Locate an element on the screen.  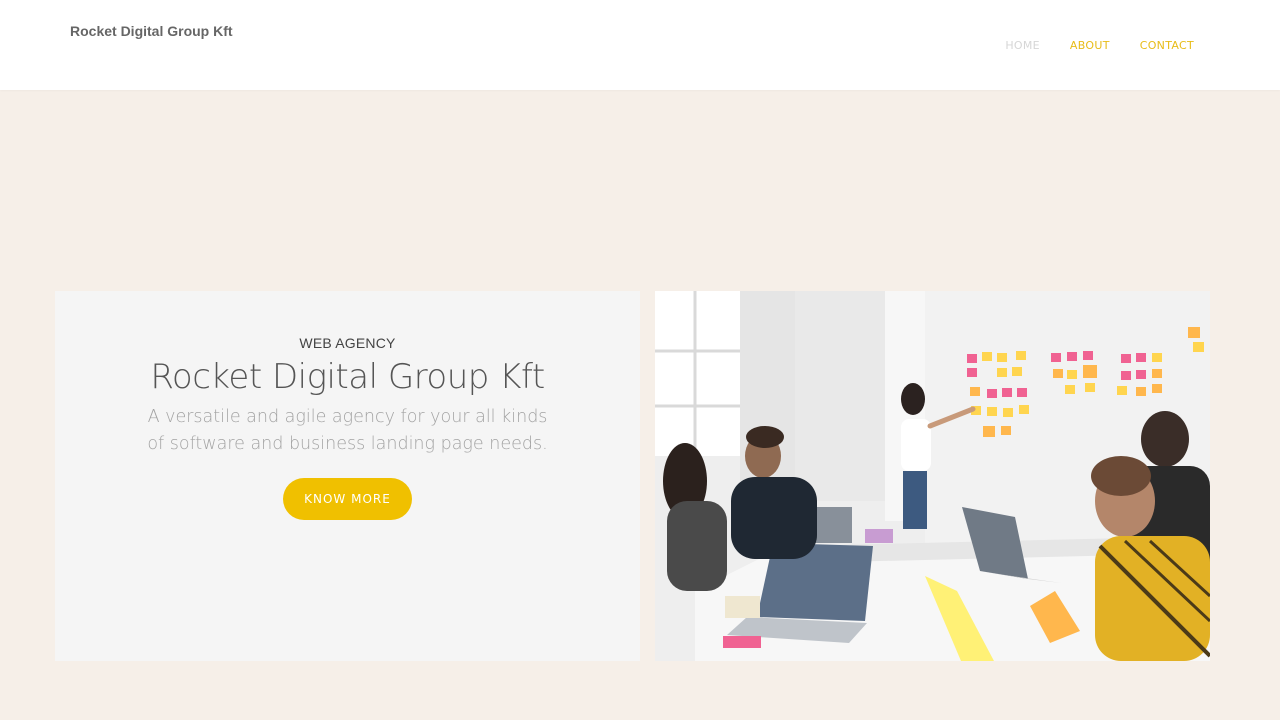
brand-logo: Rocket Digital Group Kft is located at coordinates (151, 31).